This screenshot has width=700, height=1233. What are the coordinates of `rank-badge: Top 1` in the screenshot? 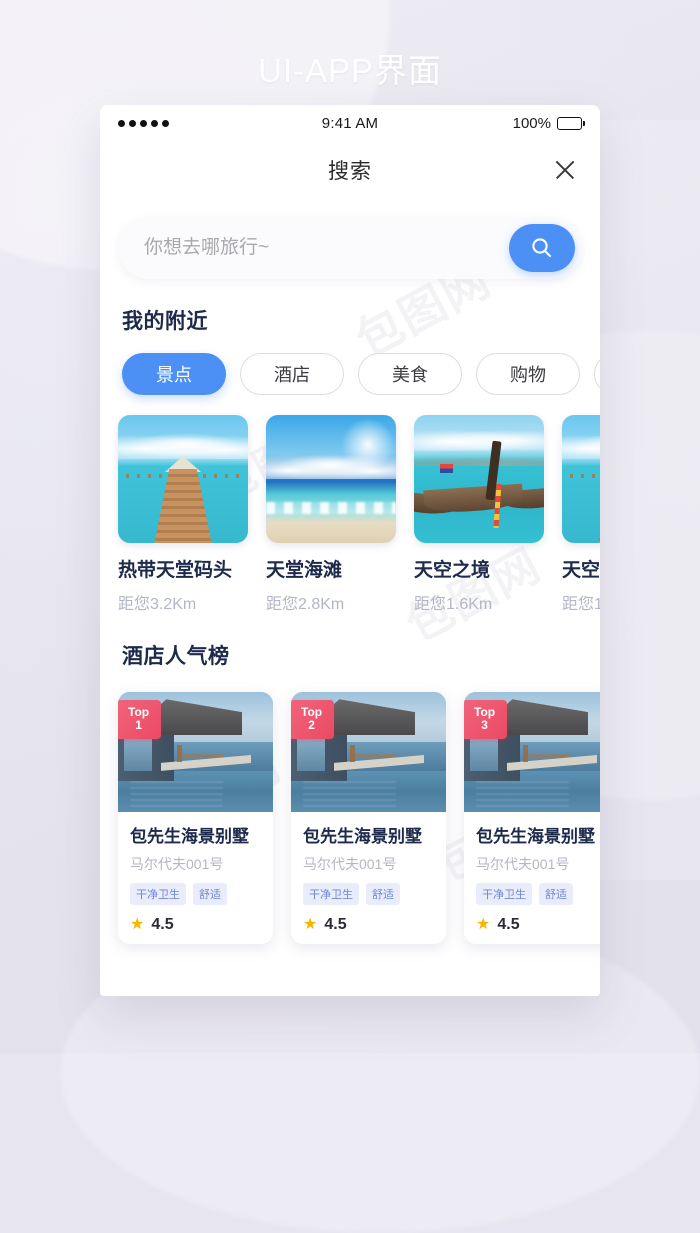 It's located at (140, 719).